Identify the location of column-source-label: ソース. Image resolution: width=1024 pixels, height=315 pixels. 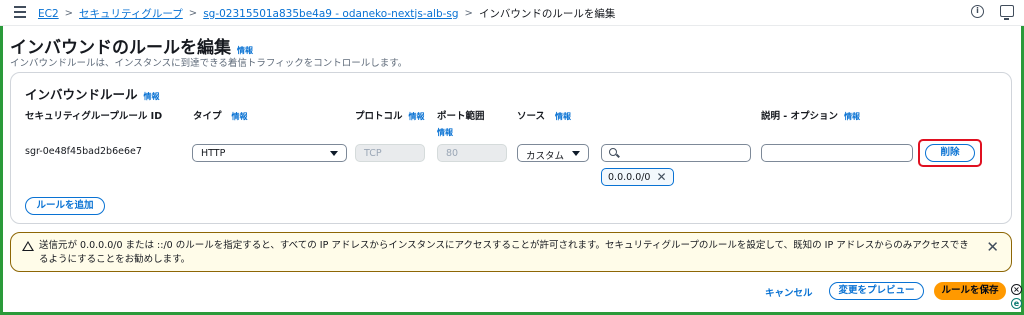
(531, 116).